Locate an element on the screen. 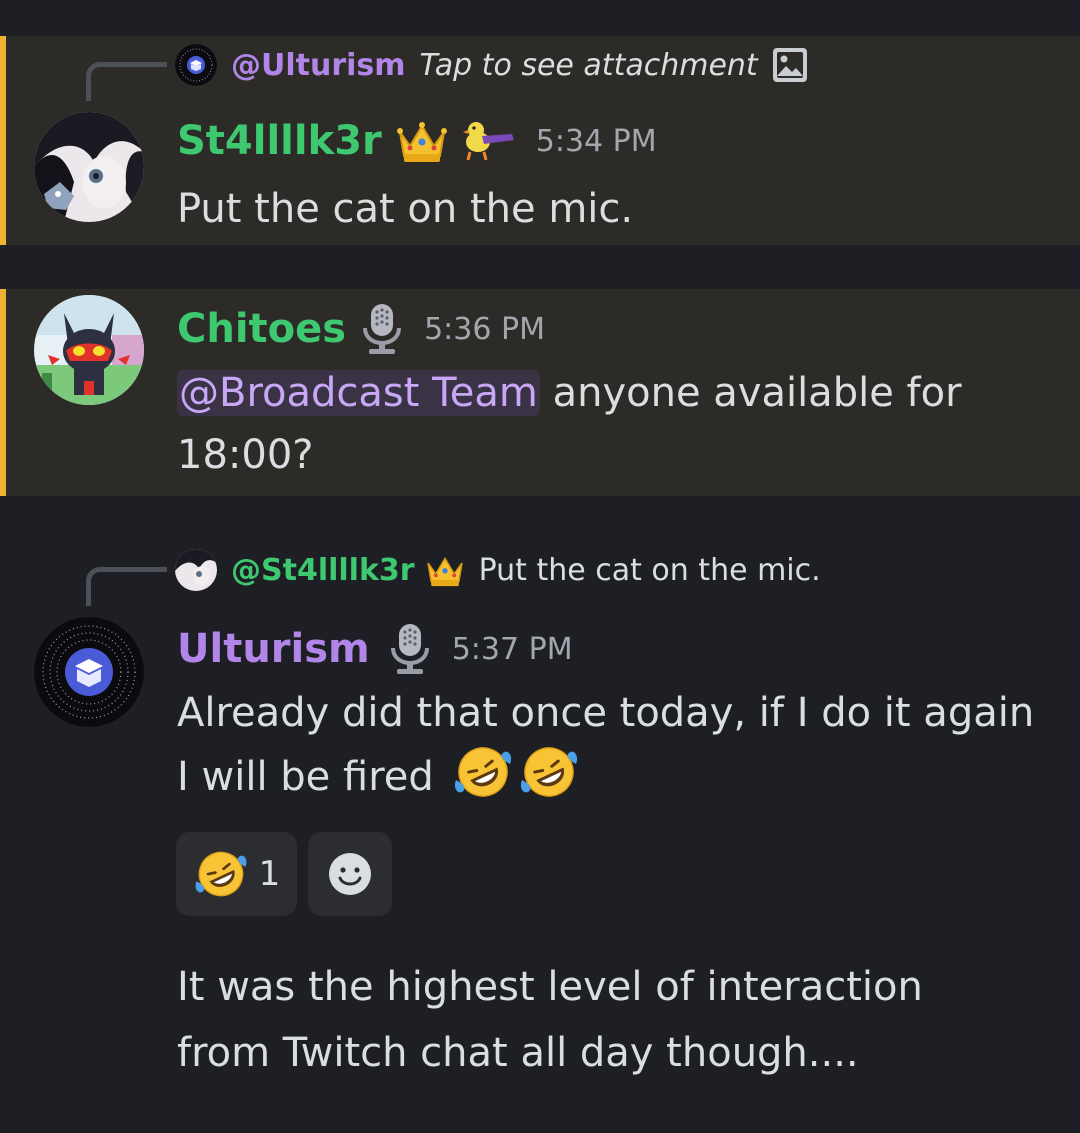 This screenshot has width=1080, height=1133. reply-author: @St4llllk3r is located at coordinates (323, 570).